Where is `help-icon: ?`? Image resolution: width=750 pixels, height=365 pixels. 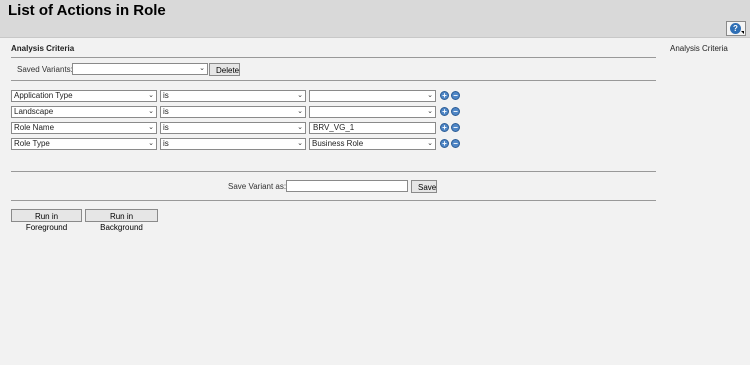
help-icon: ? is located at coordinates (735, 28).